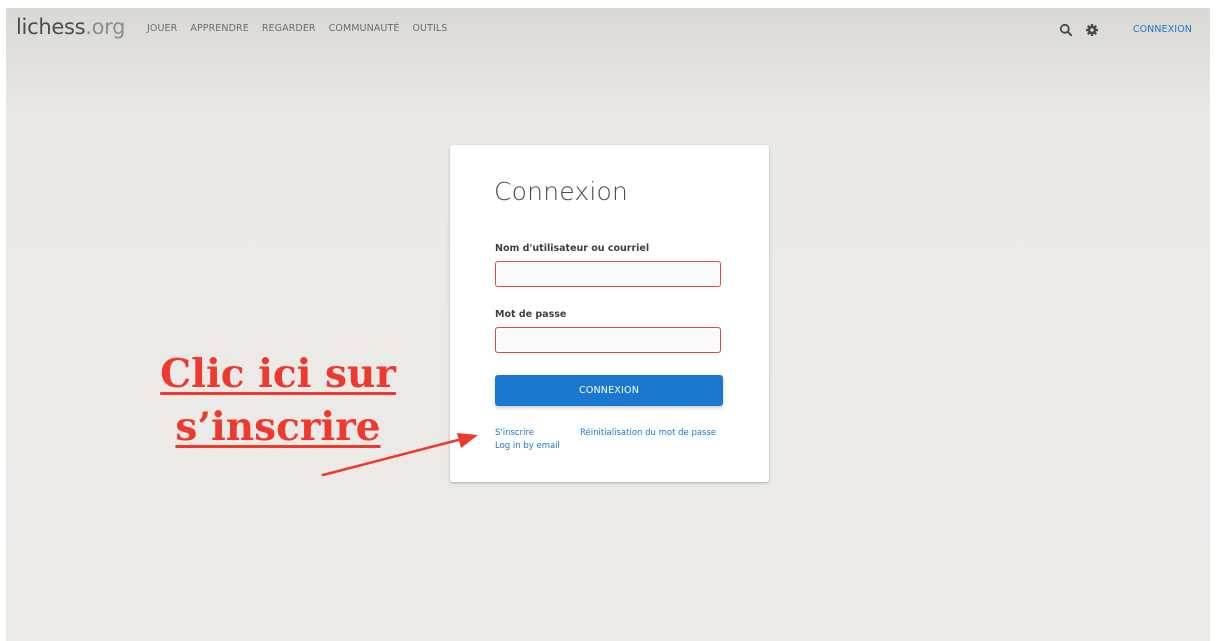 This screenshot has height=641, width=1218. What do you see at coordinates (105, 27) in the screenshot?
I see `logo-tld: .org` at bounding box center [105, 27].